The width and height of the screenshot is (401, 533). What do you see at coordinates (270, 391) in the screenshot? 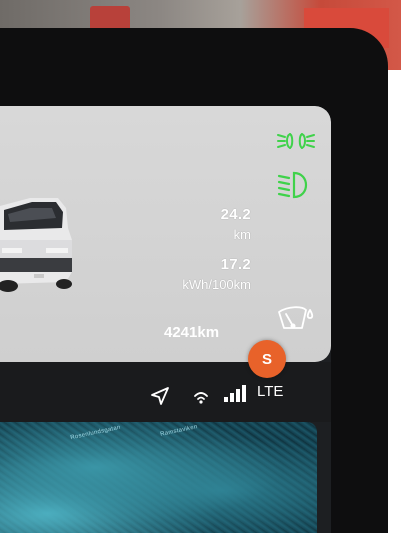
I see `network-type: LTE` at bounding box center [270, 391].